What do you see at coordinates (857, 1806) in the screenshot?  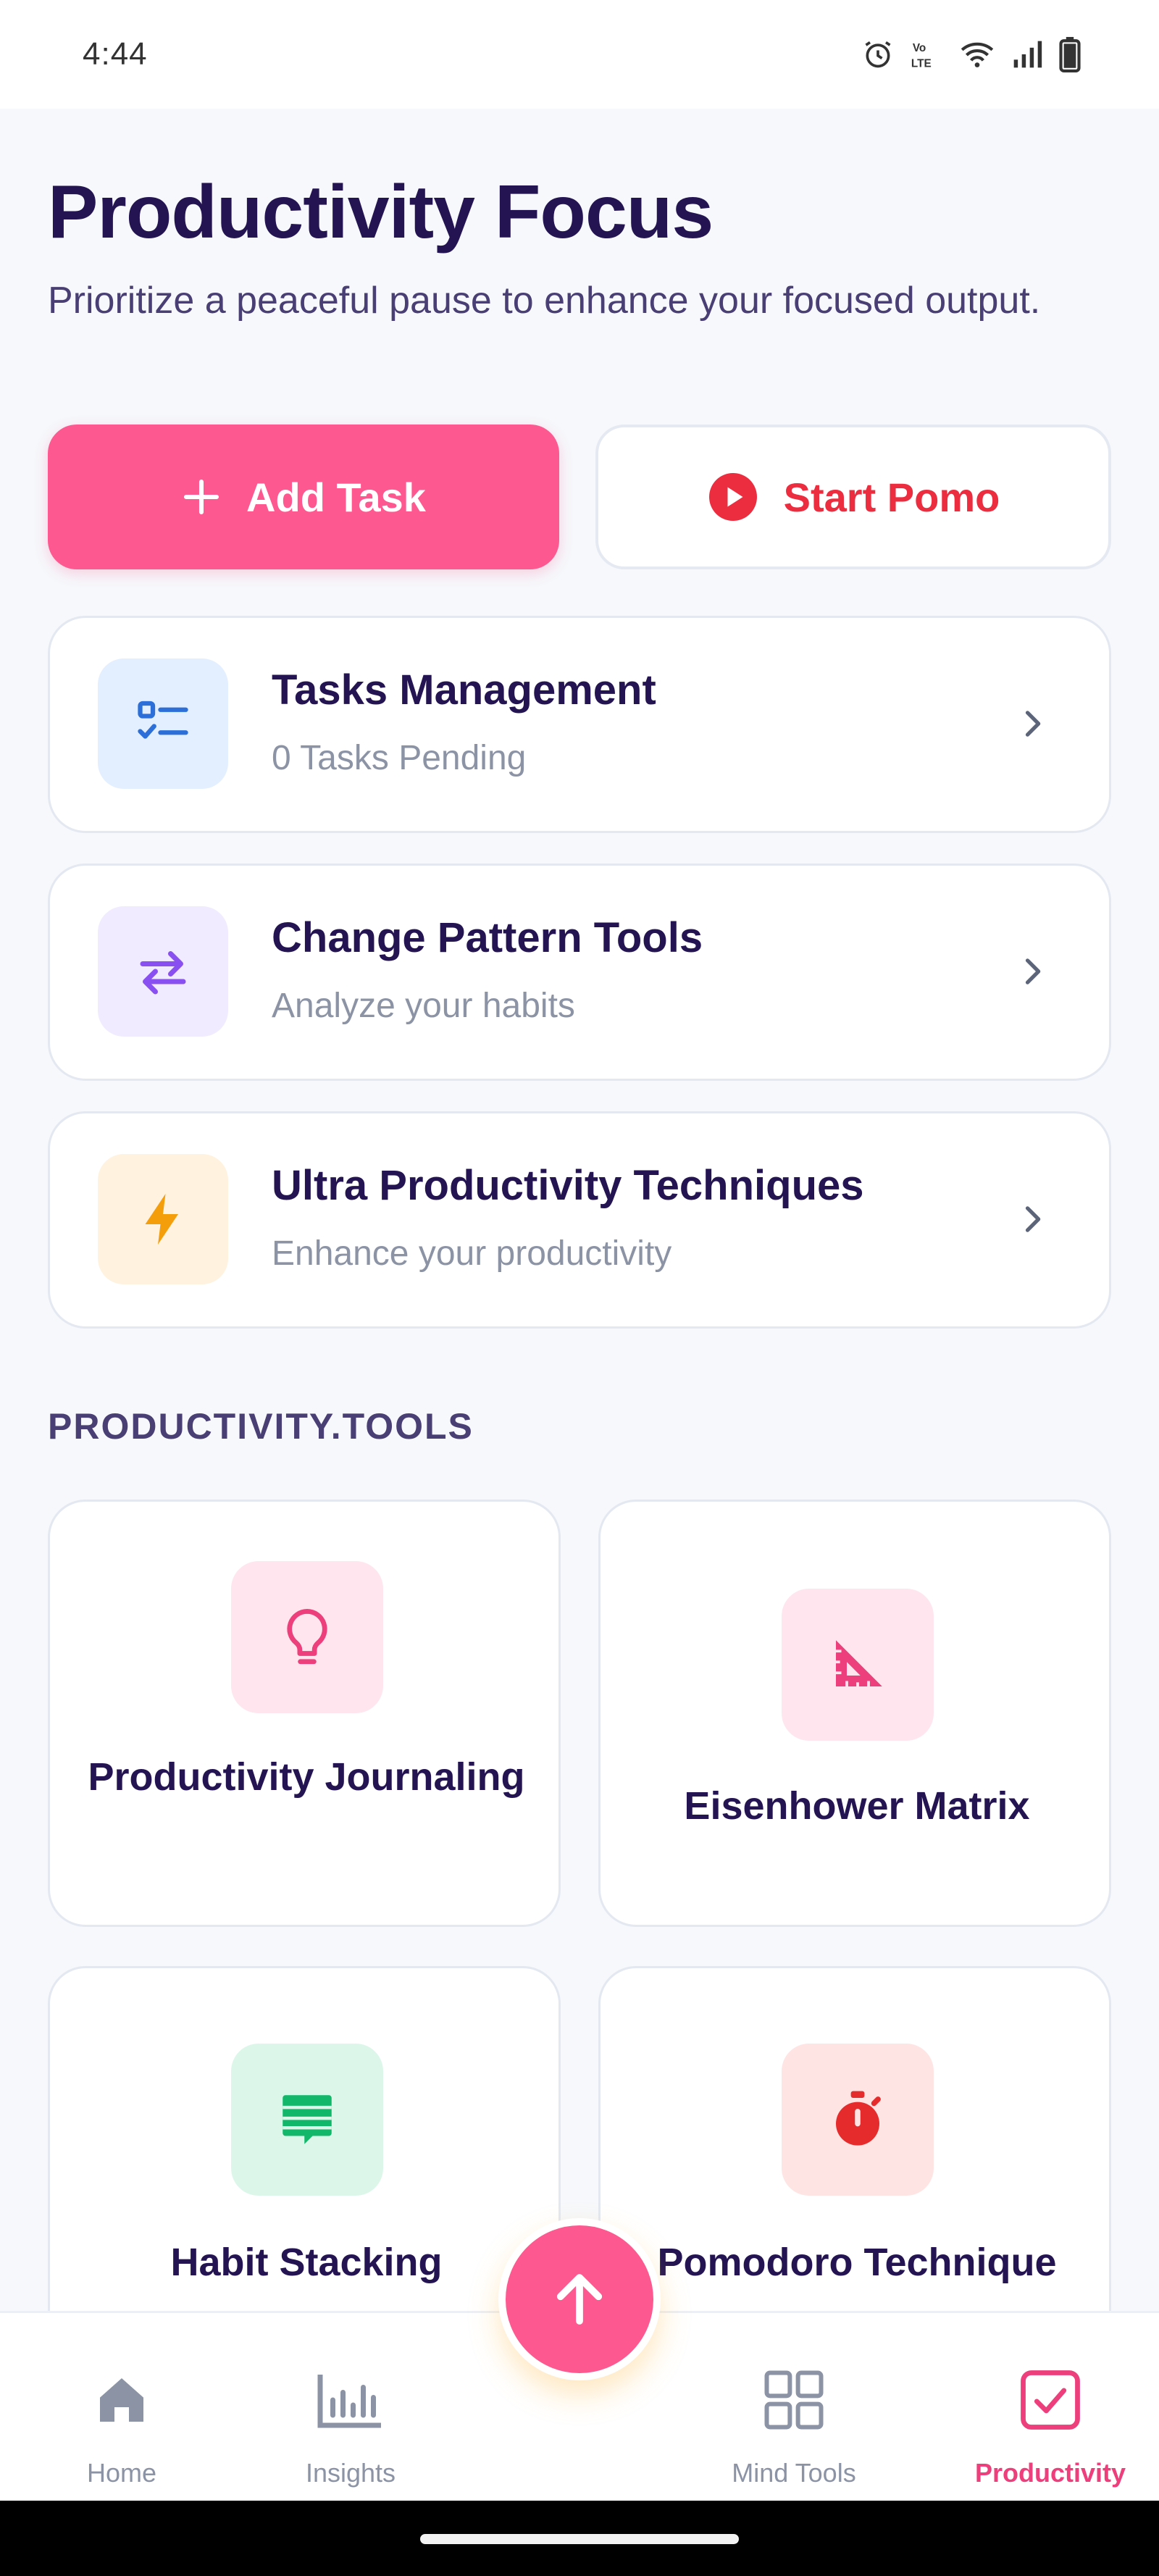 I see `tool-label: Eisenhower Matrix` at bounding box center [857, 1806].